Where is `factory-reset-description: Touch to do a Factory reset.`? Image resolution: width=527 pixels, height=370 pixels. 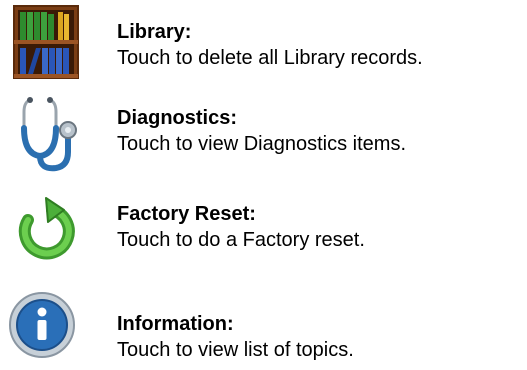
factory-reset-description: Touch to do a Factory reset. is located at coordinates (241, 240).